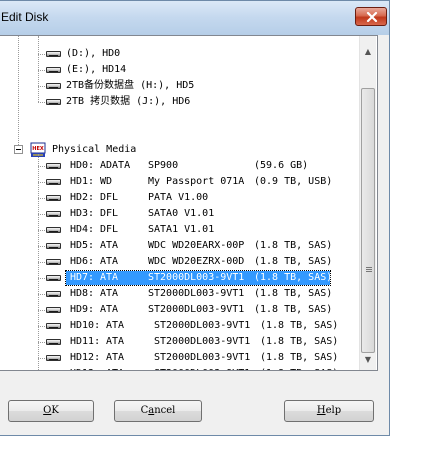 The width and height of the screenshot is (433, 450). What do you see at coordinates (158, 411) in the screenshot?
I see `cancel-button: Cancel` at bounding box center [158, 411].